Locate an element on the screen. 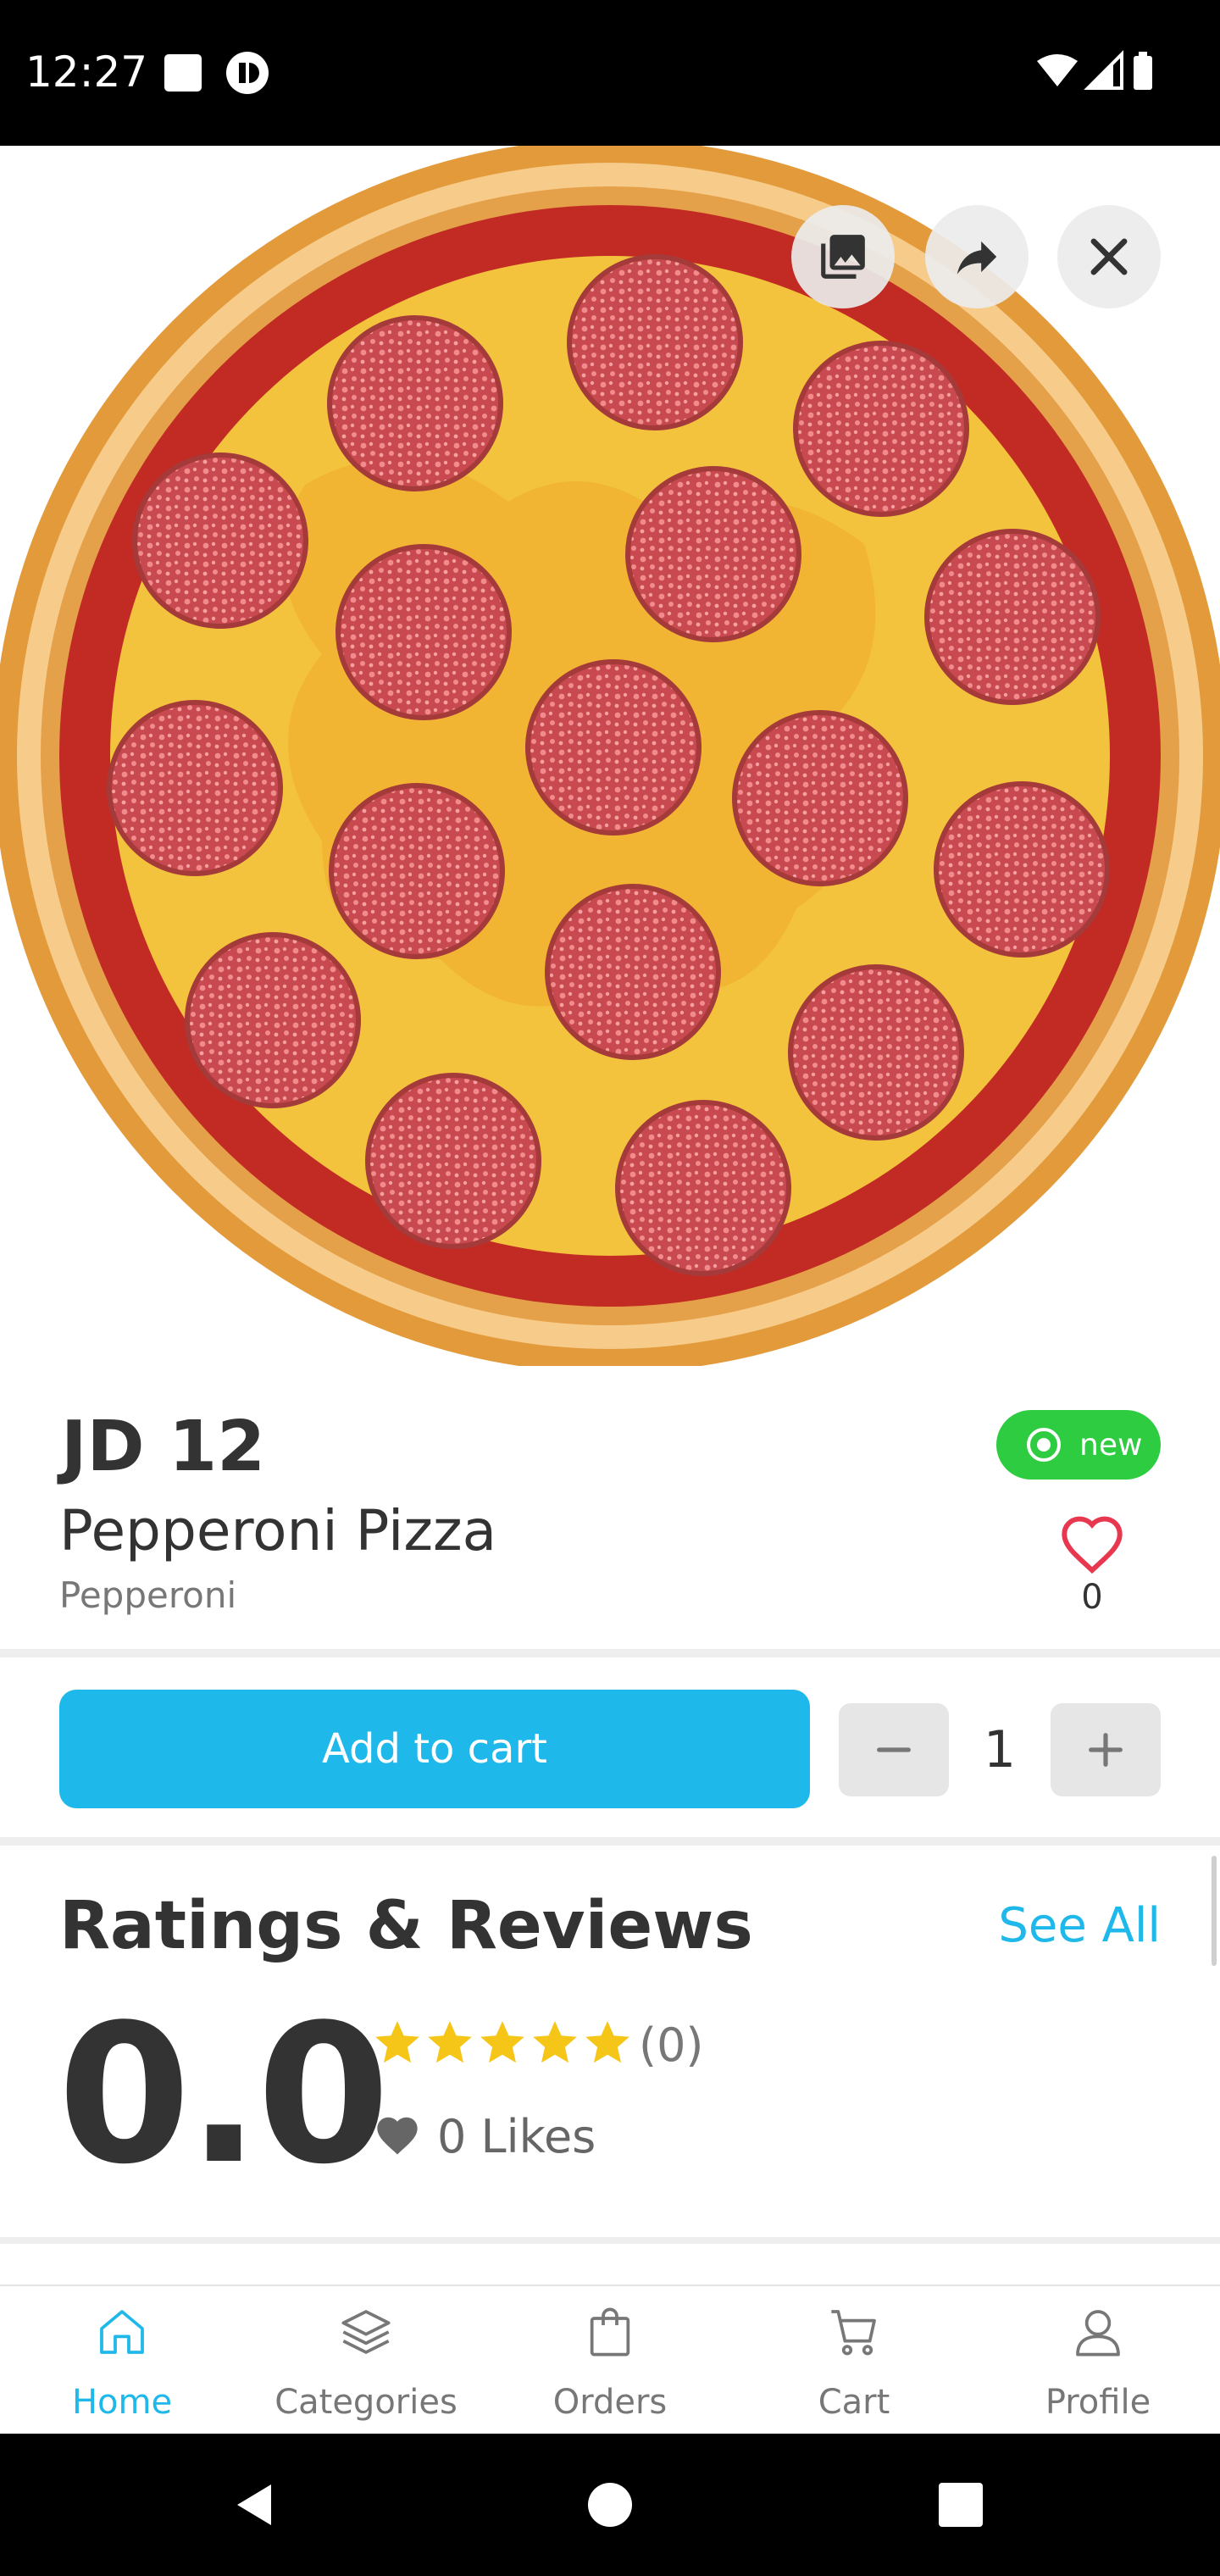 The width and height of the screenshot is (1220, 2576). increase-quantity-button is located at coordinates (1106, 1749).